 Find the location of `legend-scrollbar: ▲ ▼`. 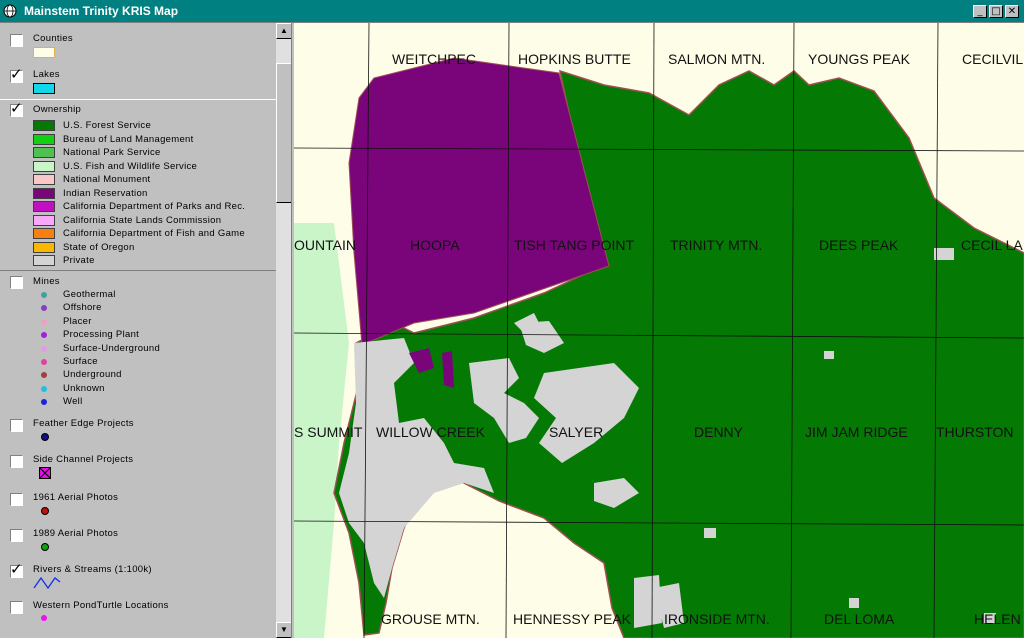

legend-scrollbar: ▲ ▼ is located at coordinates (283, 330).